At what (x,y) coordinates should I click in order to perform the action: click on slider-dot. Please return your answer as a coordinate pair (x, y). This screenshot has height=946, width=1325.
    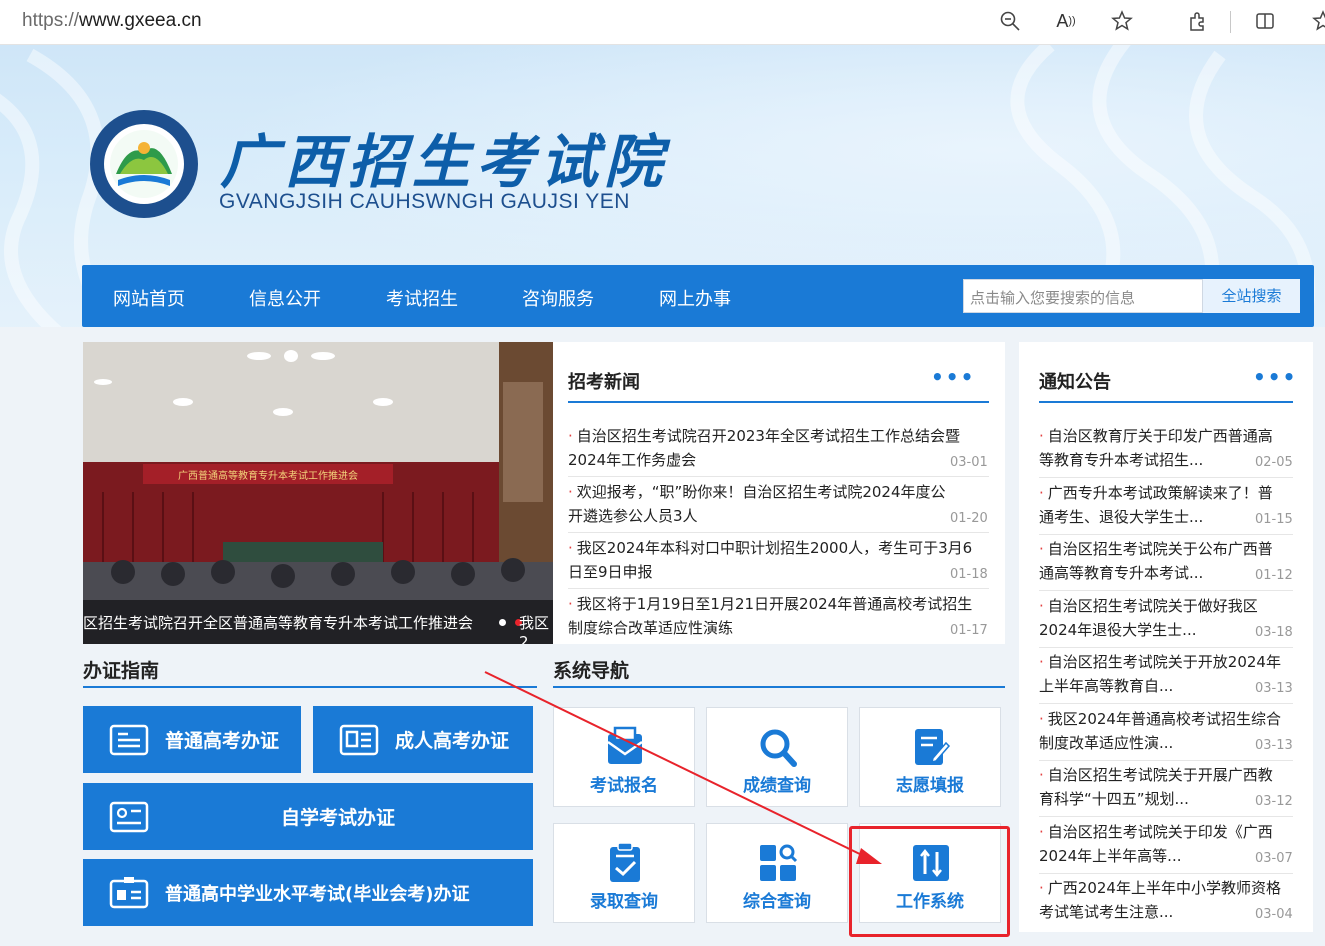
    Looking at the image, I should click on (502, 622).